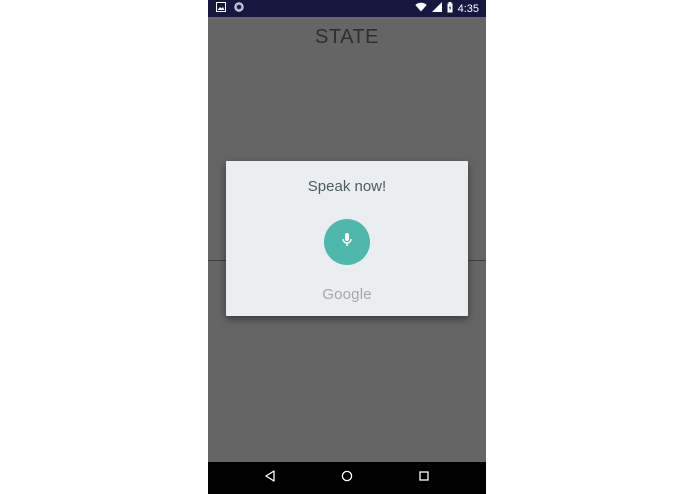 This screenshot has width=695, height=494. What do you see at coordinates (420, 8) in the screenshot?
I see `wifi-icon` at bounding box center [420, 8].